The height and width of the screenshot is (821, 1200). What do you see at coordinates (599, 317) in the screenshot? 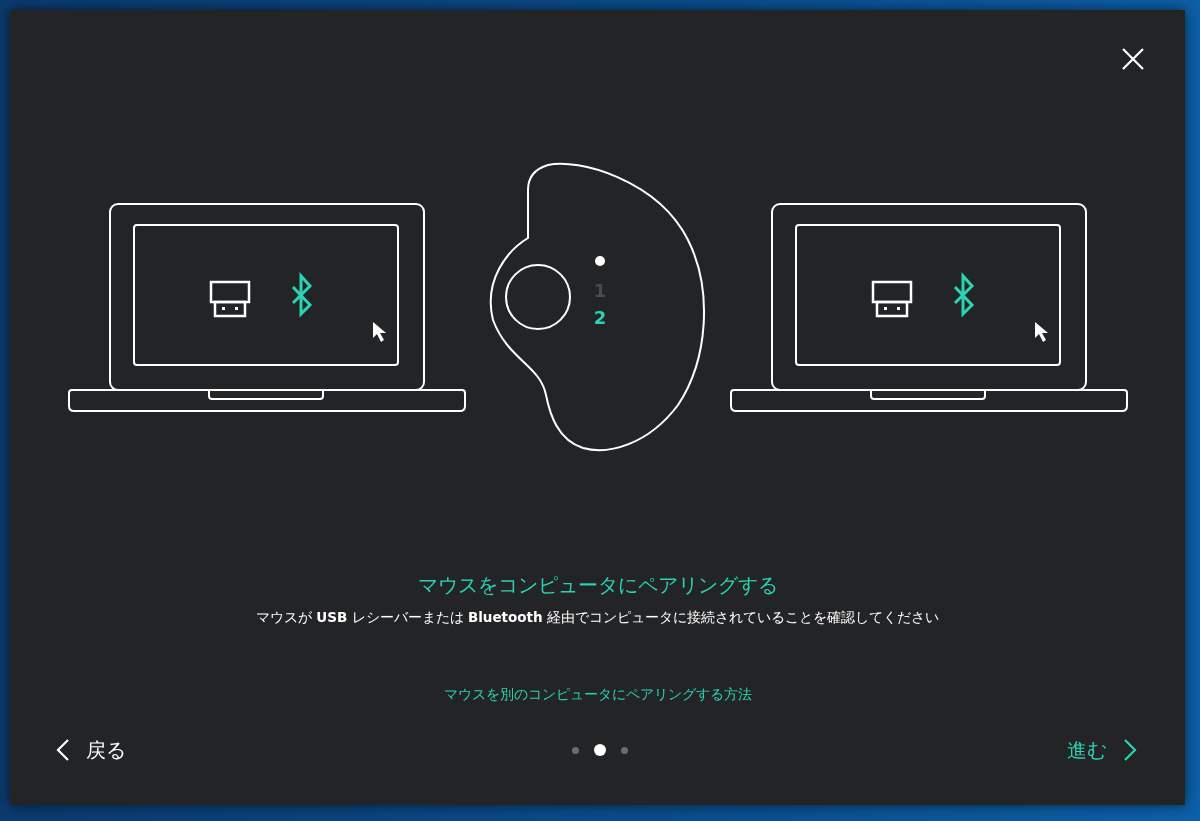
I see `channel-number: 2` at bounding box center [599, 317].